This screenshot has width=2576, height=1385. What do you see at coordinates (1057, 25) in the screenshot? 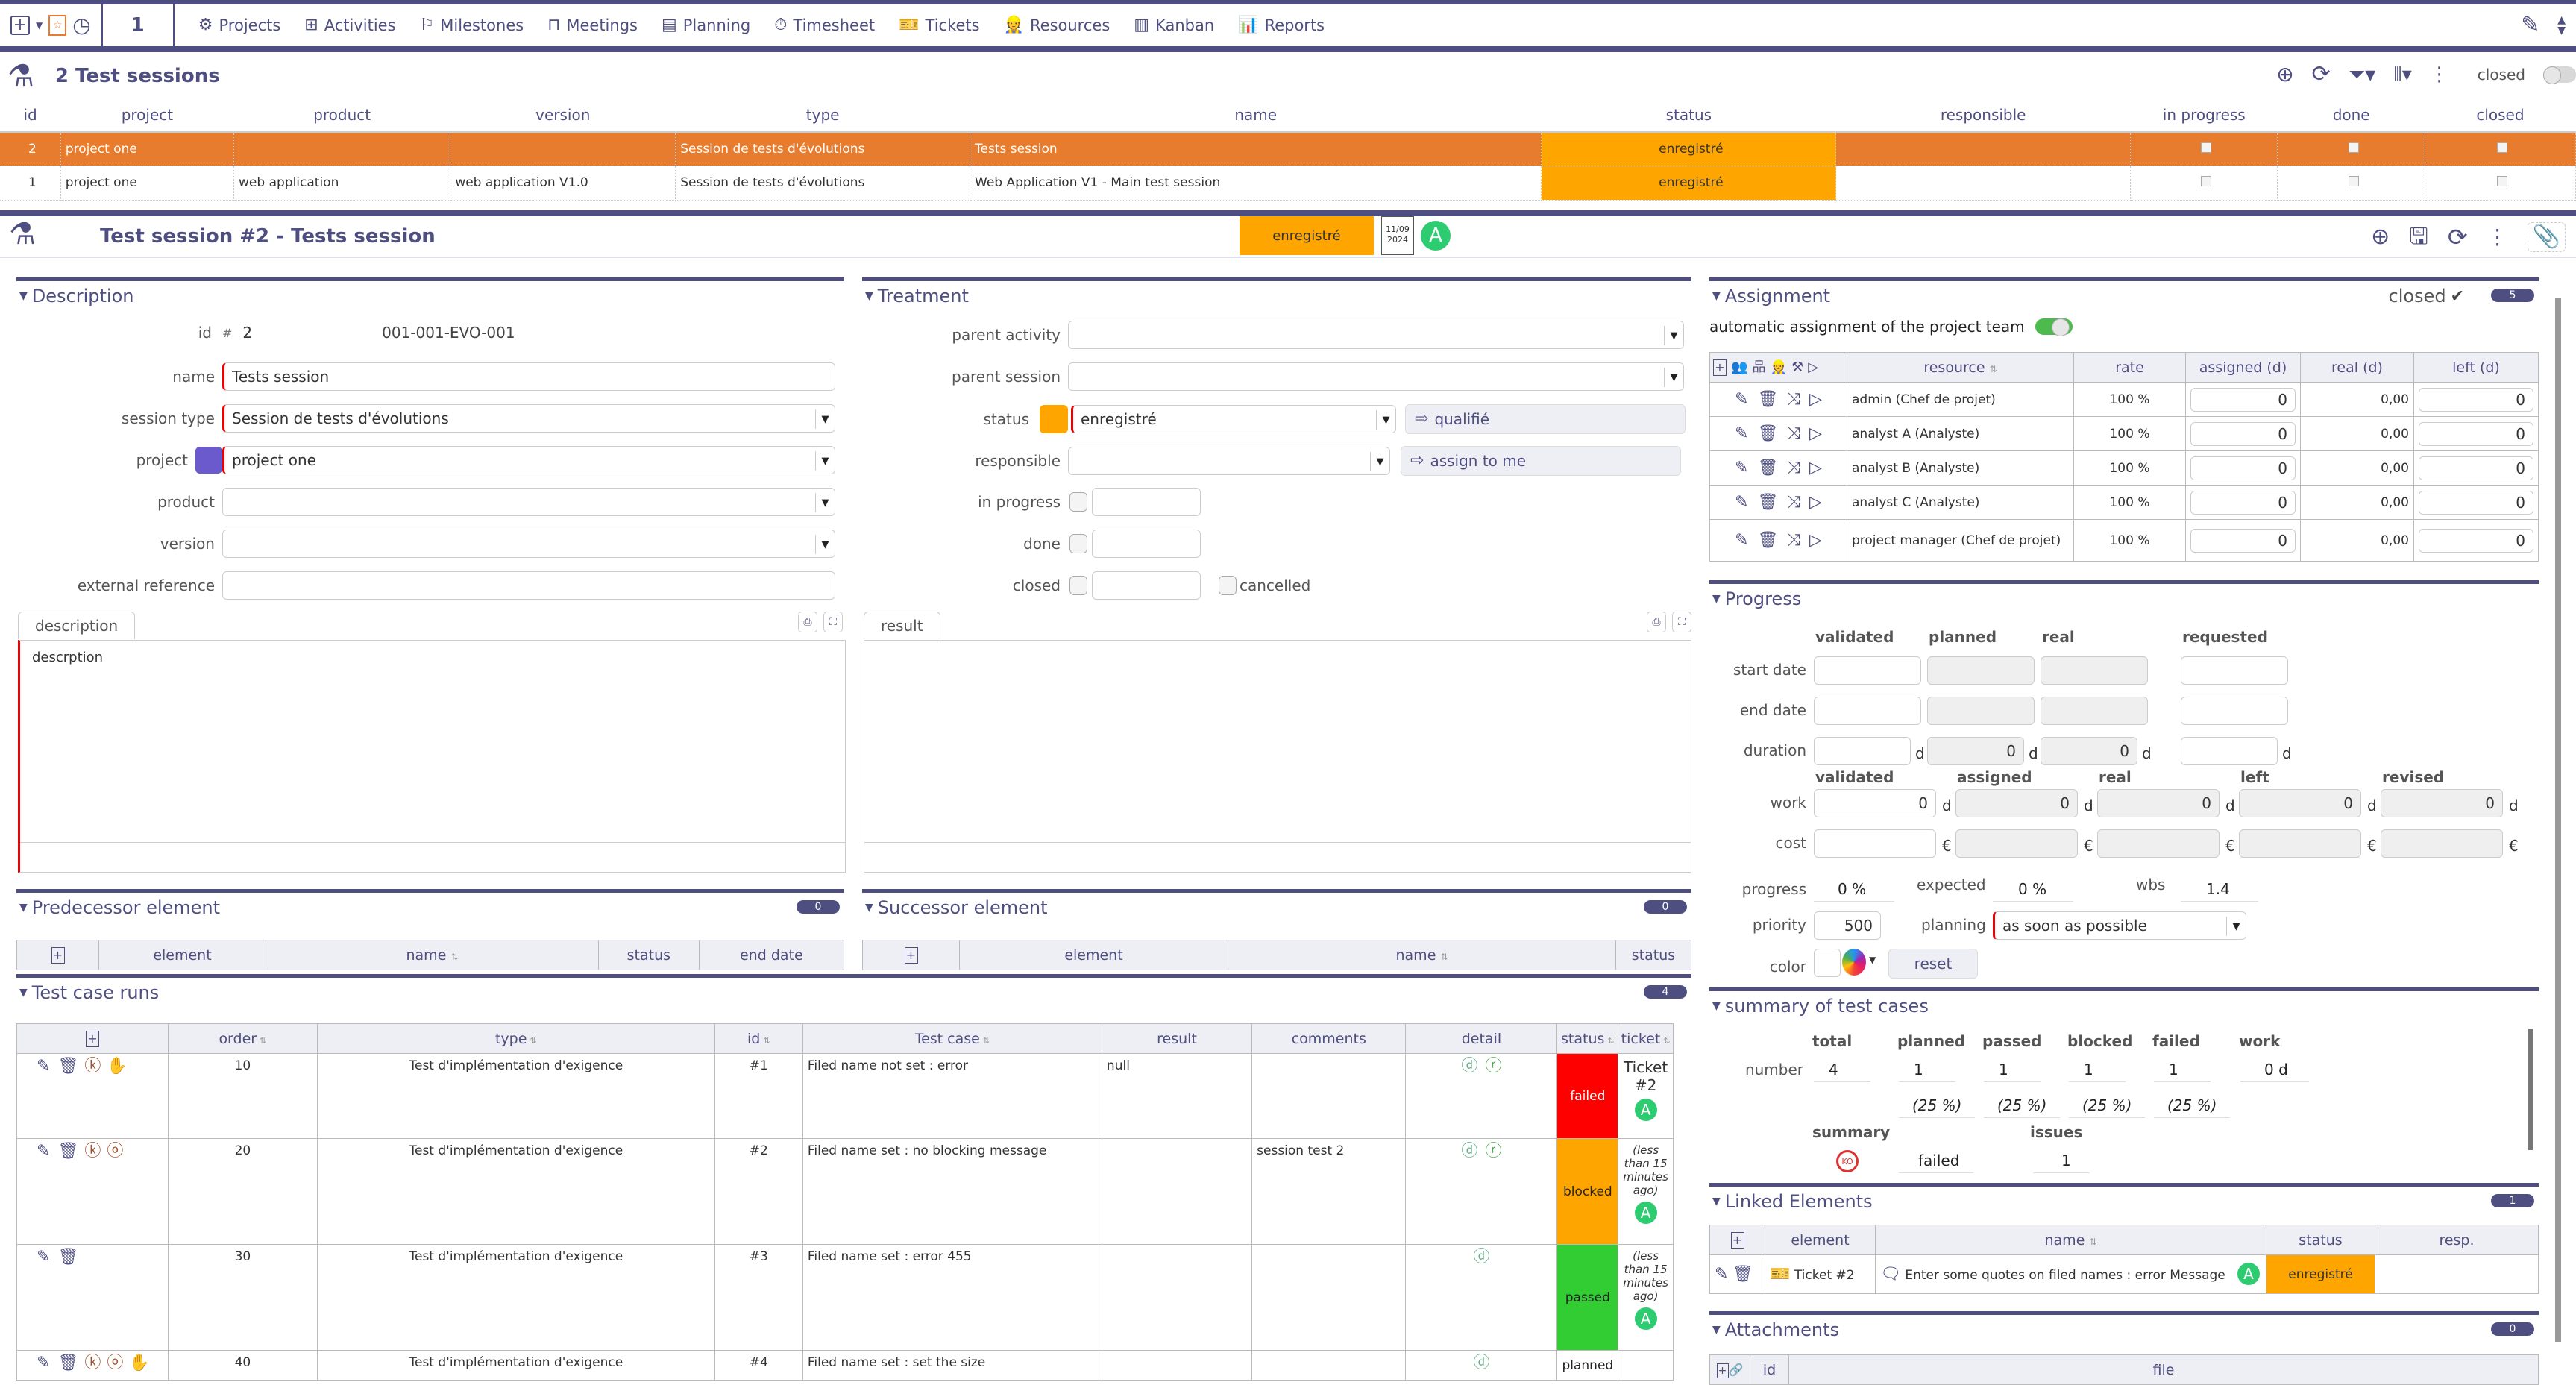
I see `nav-resources: 👷 Resources` at bounding box center [1057, 25].